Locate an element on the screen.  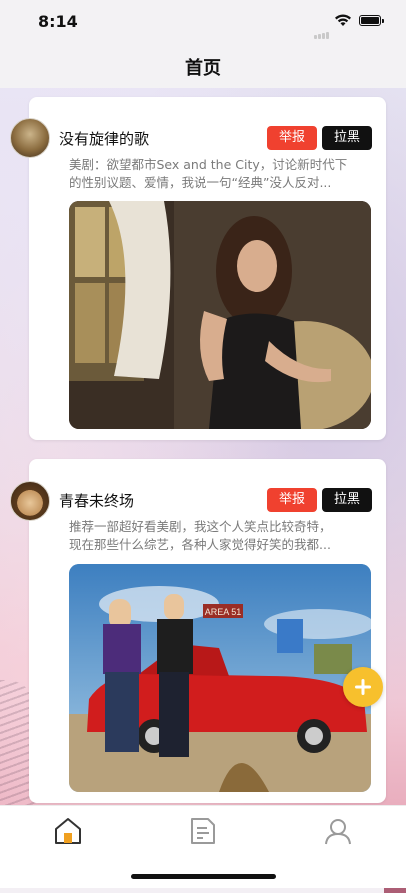
battery-icon is located at coordinates (371, 20).